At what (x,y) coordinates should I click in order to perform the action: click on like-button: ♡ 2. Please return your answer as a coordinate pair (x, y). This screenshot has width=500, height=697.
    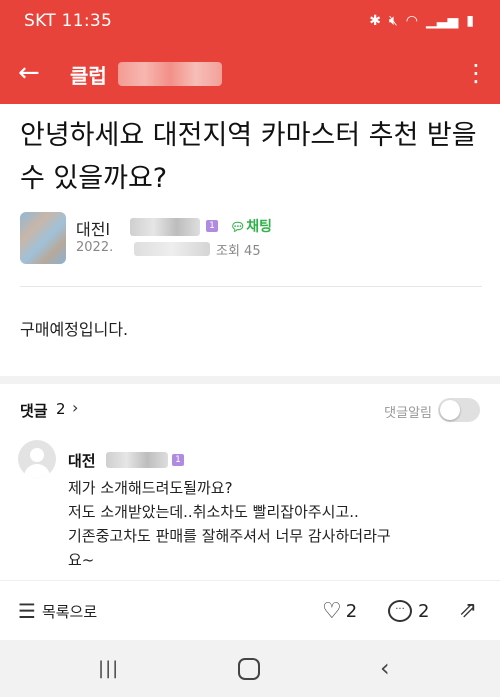
    Looking at the image, I should click on (339, 611).